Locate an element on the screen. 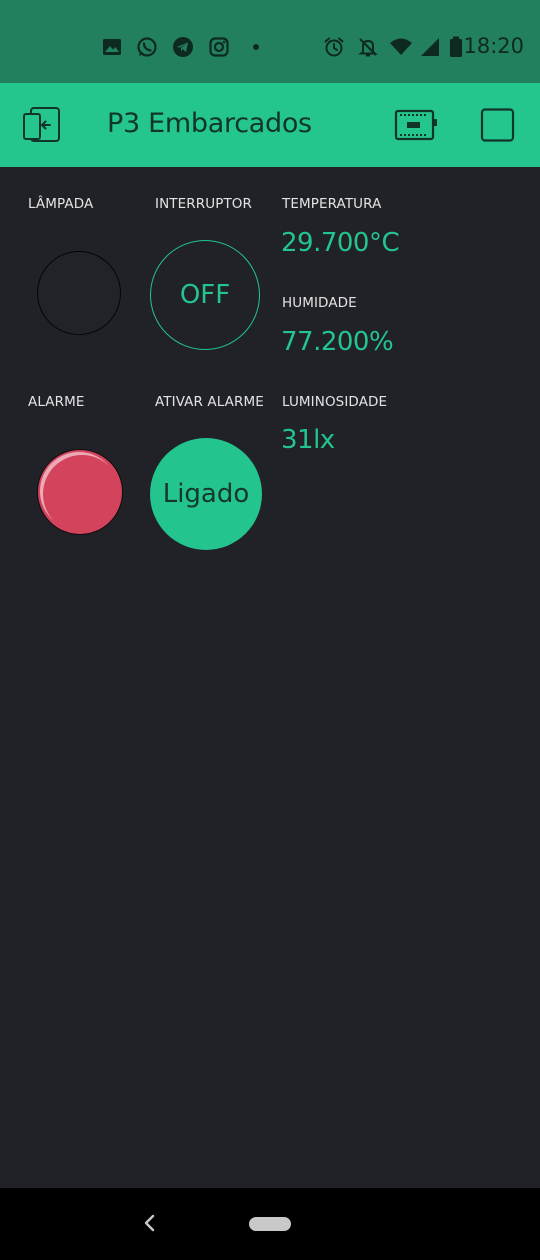  battery-icon is located at coordinates (456, 46).